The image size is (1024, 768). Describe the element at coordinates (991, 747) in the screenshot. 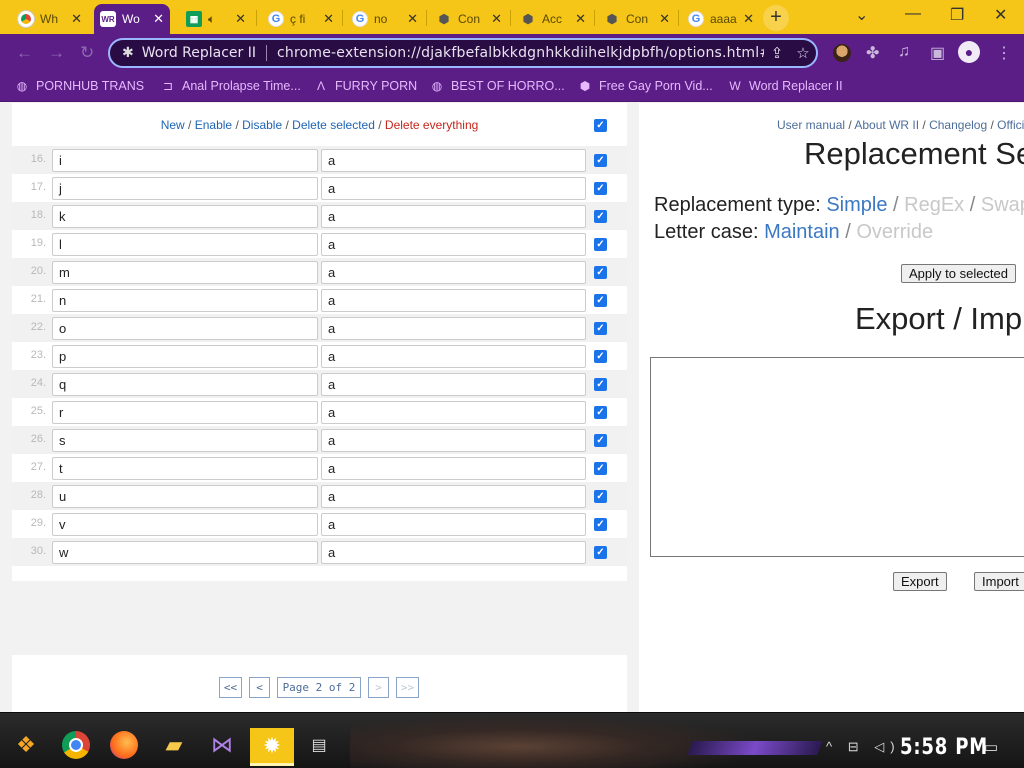

I see `notification-icon: ▭` at that location.